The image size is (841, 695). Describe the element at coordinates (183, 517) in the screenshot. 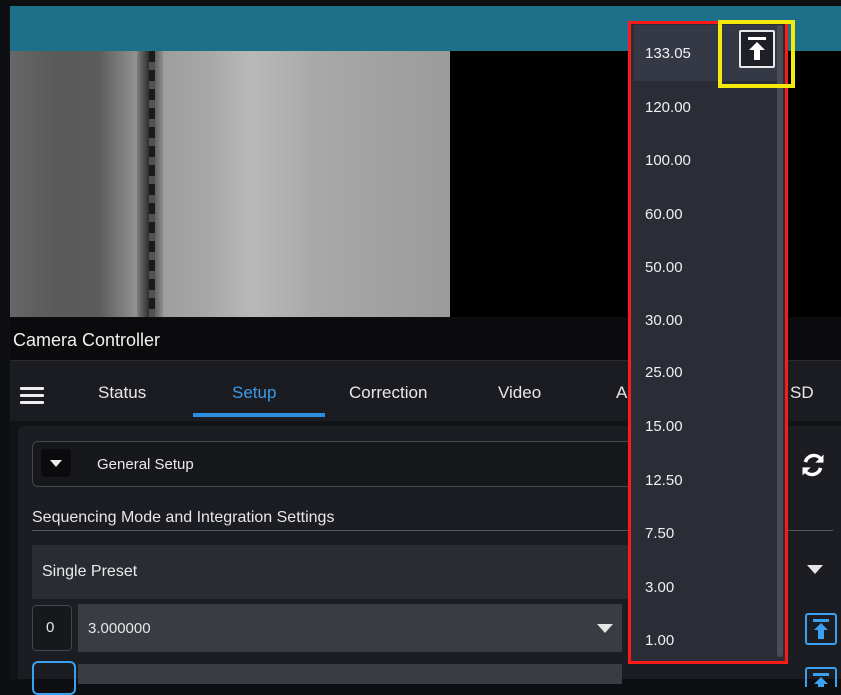

I see `section-heading: Sequencing Mode and Integration Settings` at that location.